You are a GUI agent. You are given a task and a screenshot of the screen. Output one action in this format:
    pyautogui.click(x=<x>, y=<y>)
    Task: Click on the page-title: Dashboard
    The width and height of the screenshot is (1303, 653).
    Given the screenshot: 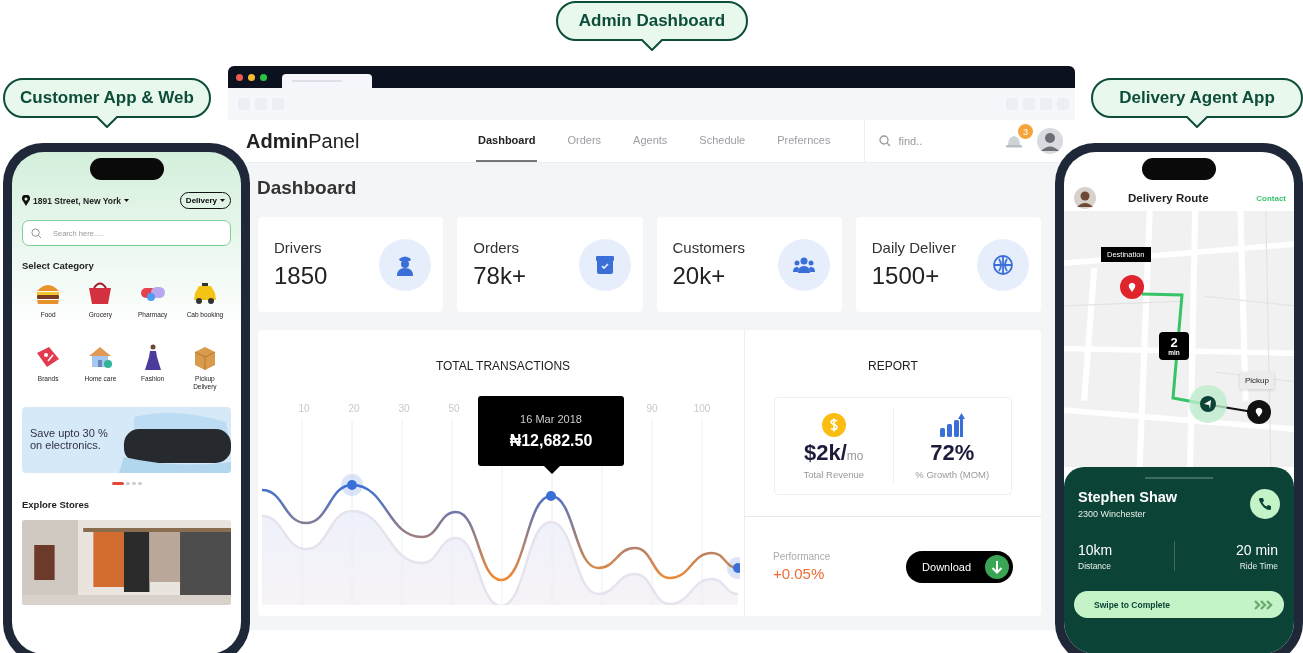 What is the action you would take?
    pyautogui.click(x=307, y=188)
    